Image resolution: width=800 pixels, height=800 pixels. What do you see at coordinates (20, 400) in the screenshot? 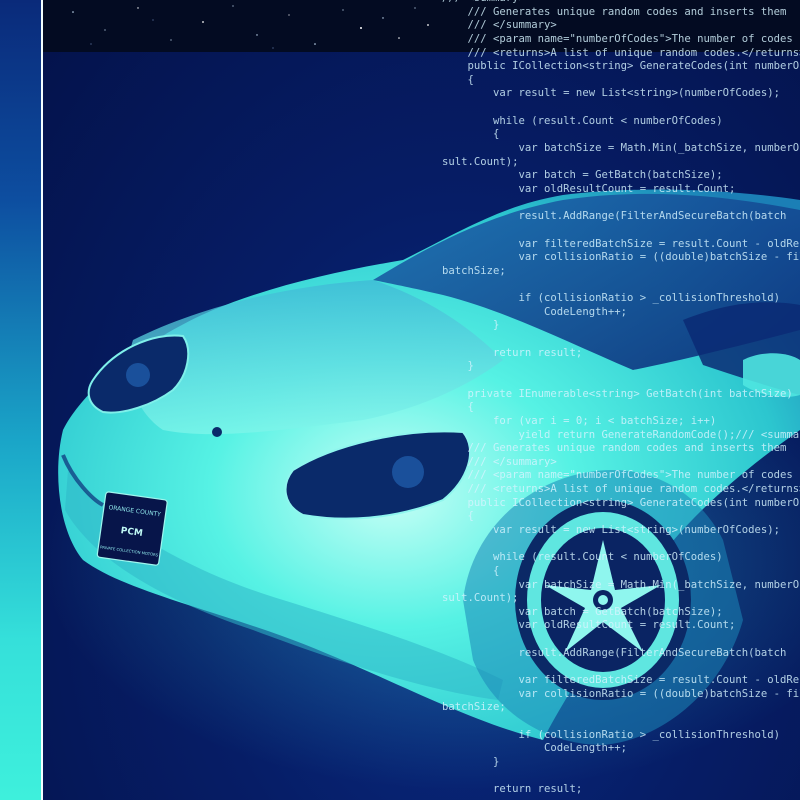
I see `left-gradient-strip` at bounding box center [20, 400].